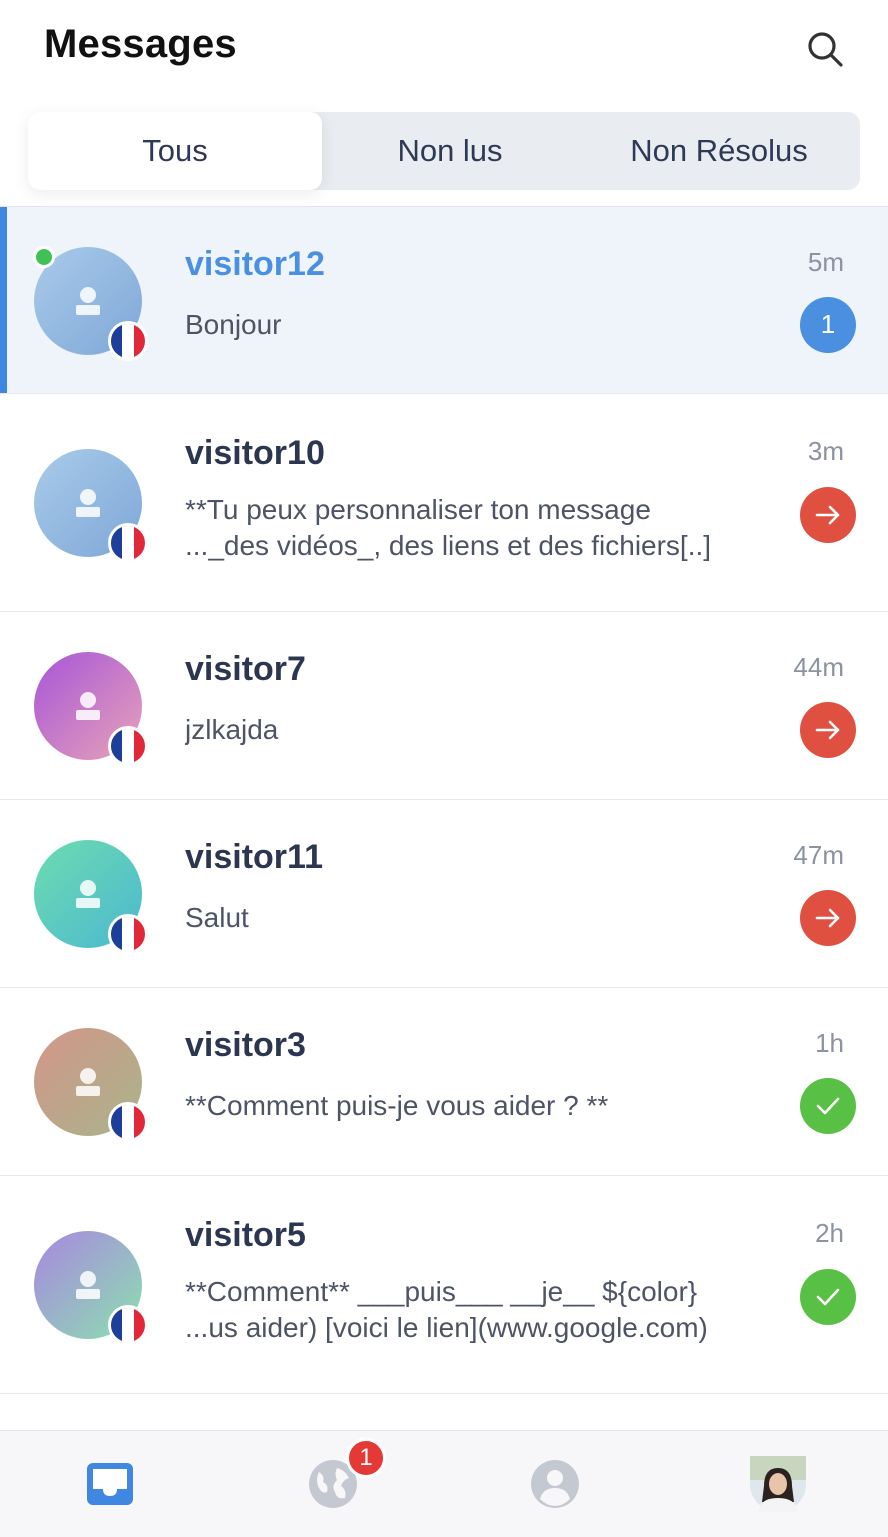 Image resolution: width=888 pixels, height=1537 pixels. I want to click on message-preview: jzlkajda, so click(485, 730).